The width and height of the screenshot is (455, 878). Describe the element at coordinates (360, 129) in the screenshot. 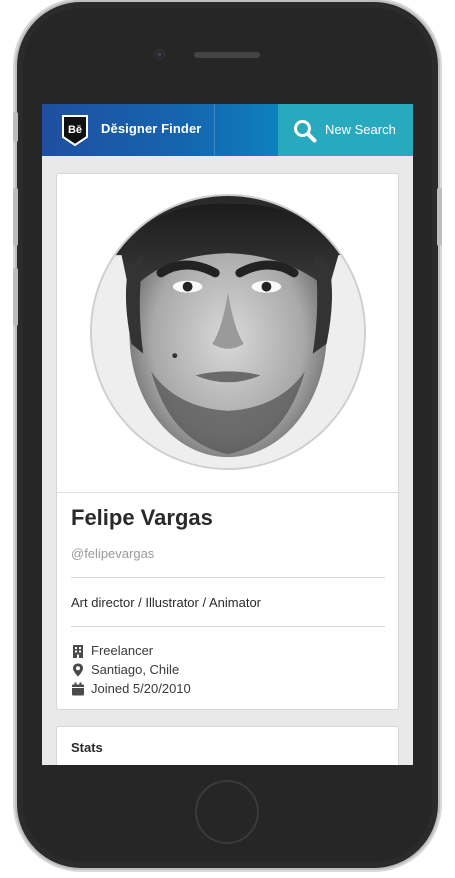

I see `new-search-label: New Search` at that location.